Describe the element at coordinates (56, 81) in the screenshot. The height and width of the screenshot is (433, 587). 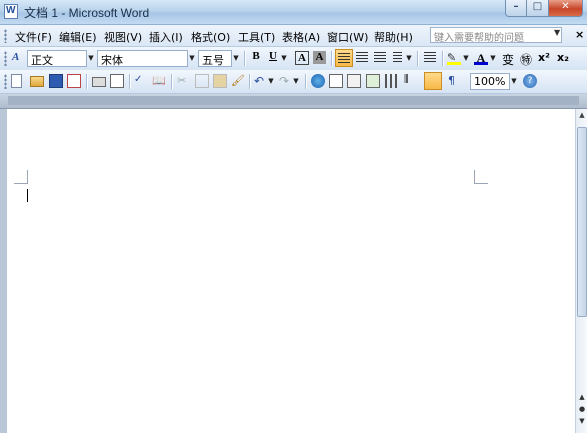
I see `save-icon` at that location.